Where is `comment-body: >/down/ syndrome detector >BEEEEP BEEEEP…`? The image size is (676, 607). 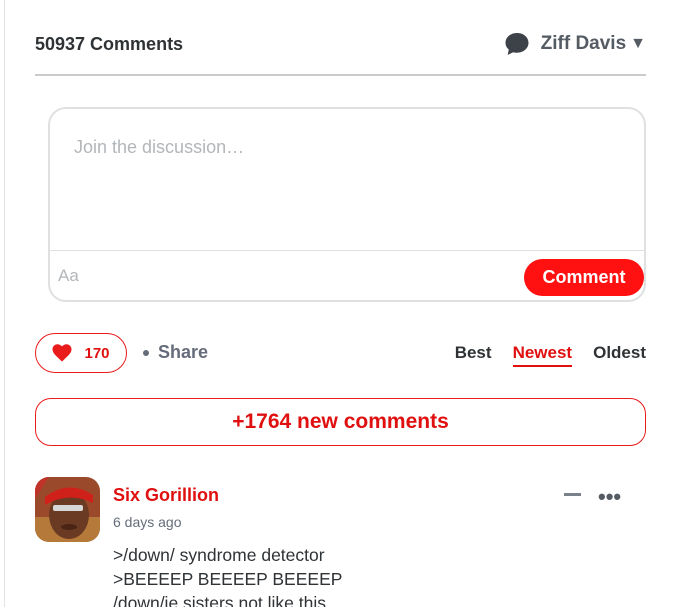 comment-body: >/down/ syndrome detector >BEEEEP BEEEEP… is located at coordinates (227, 575).